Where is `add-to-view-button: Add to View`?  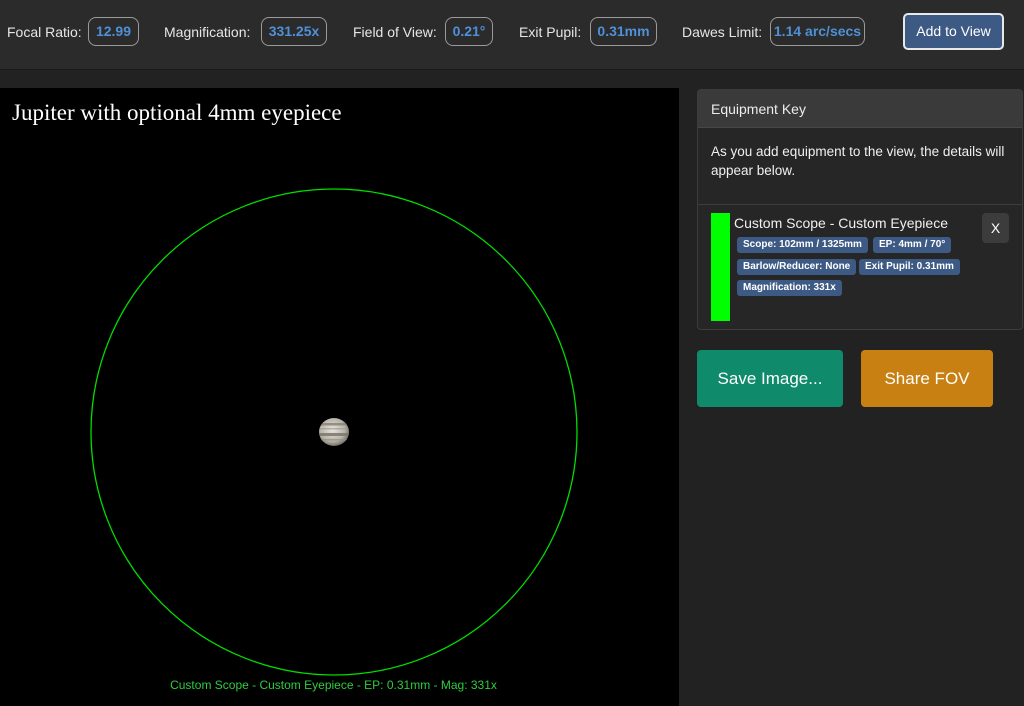 add-to-view-button: Add to View is located at coordinates (953, 31).